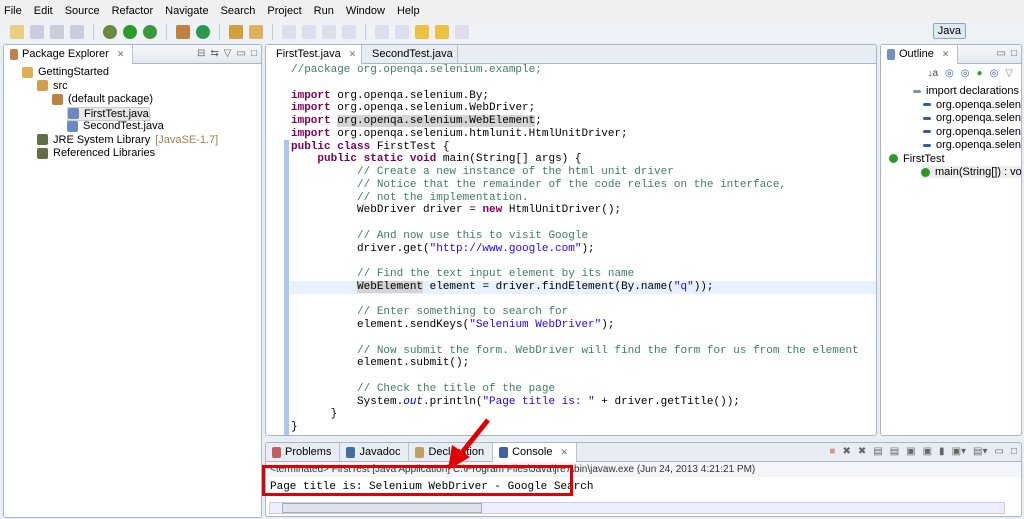 The width and height of the screenshot is (1024, 519). Describe the element at coordinates (311, 146) in the screenshot. I see `code-token: public` at that location.